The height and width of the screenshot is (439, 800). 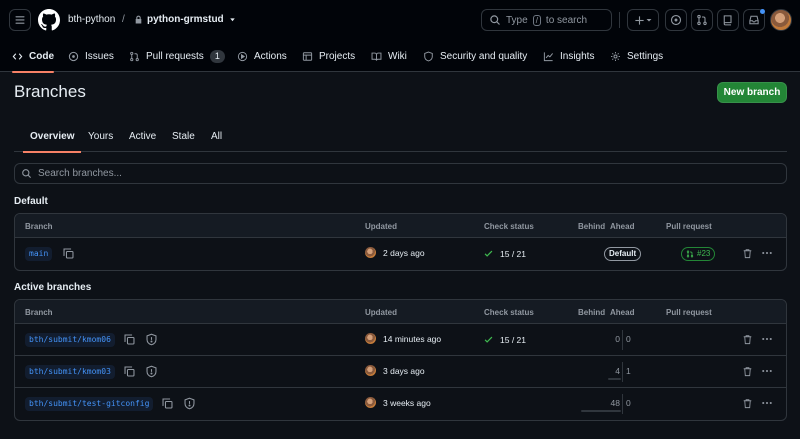 I want to click on user-avatar, so click(x=781, y=20).